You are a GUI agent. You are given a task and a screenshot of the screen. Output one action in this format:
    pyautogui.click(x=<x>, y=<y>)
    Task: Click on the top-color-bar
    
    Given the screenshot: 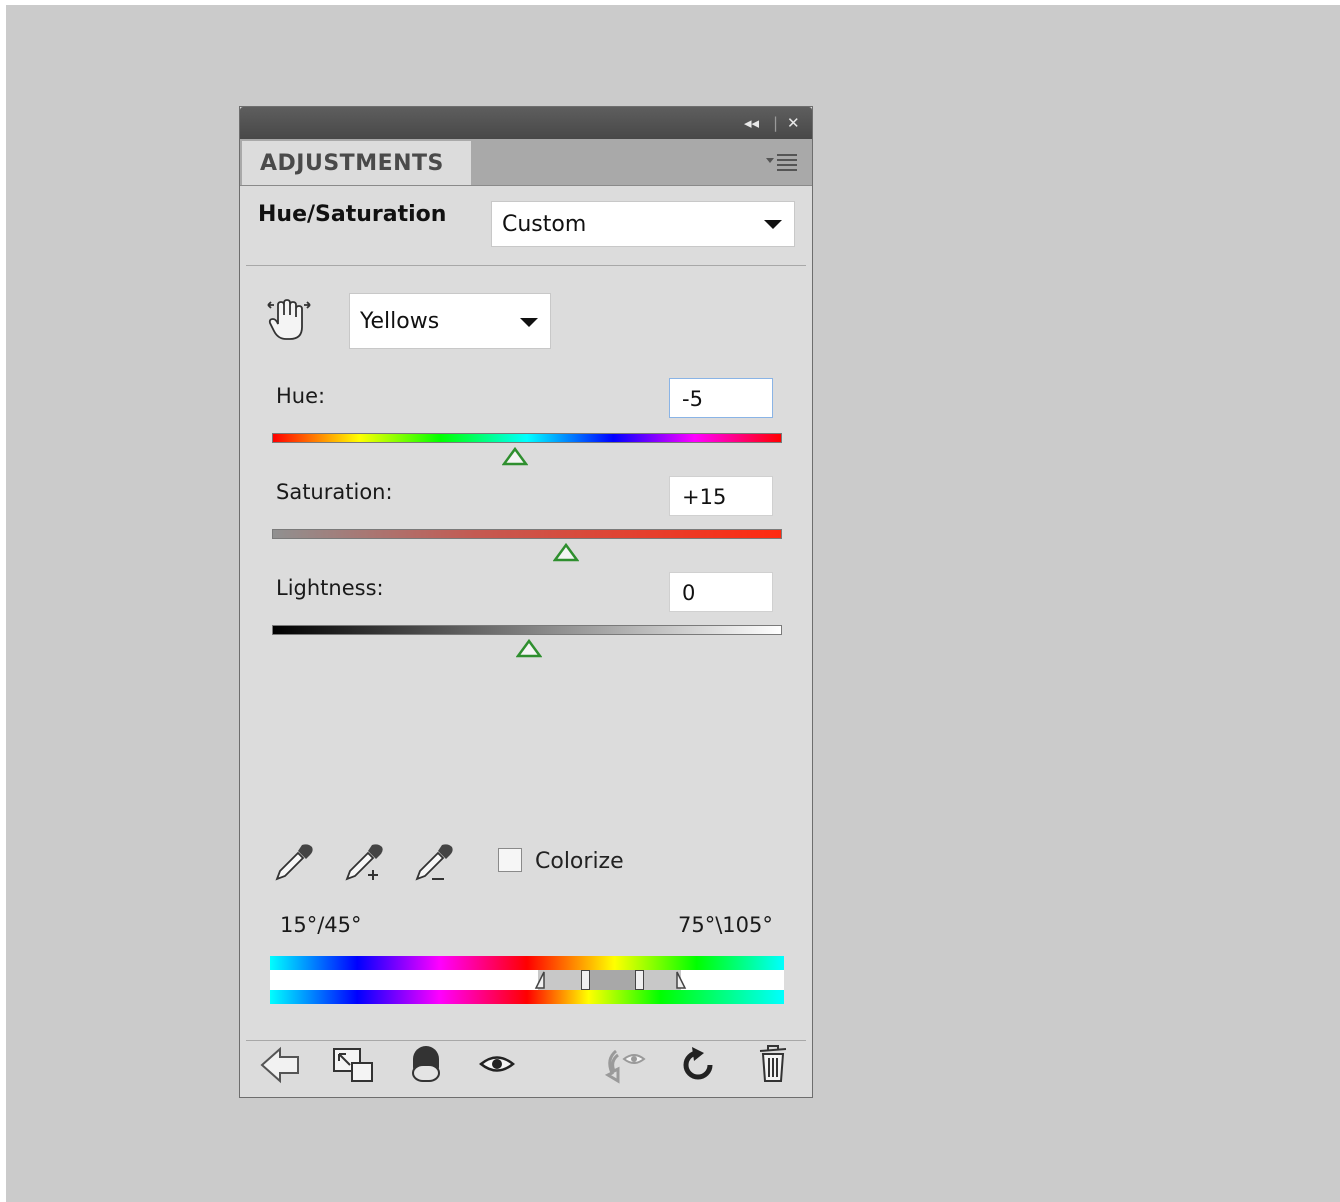 What is the action you would take?
    pyautogui.click(x=527, y=963)
    